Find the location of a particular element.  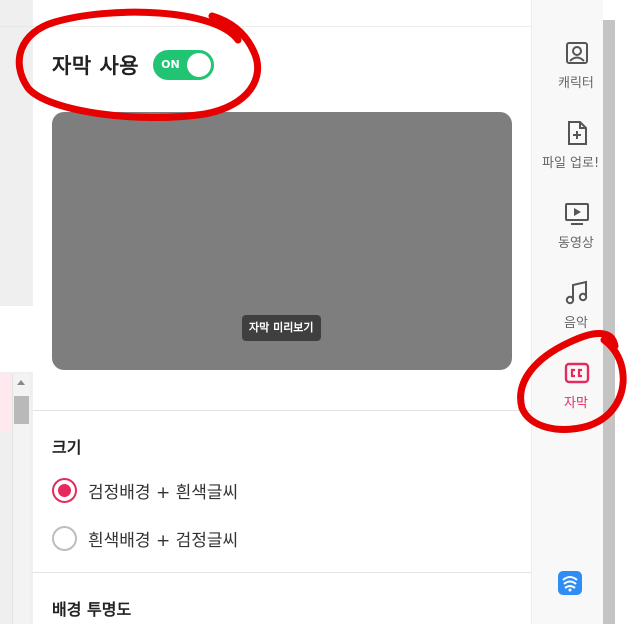

subtitle-toggle-row: 자막 사용 ON is located at coordinates (133, 65).